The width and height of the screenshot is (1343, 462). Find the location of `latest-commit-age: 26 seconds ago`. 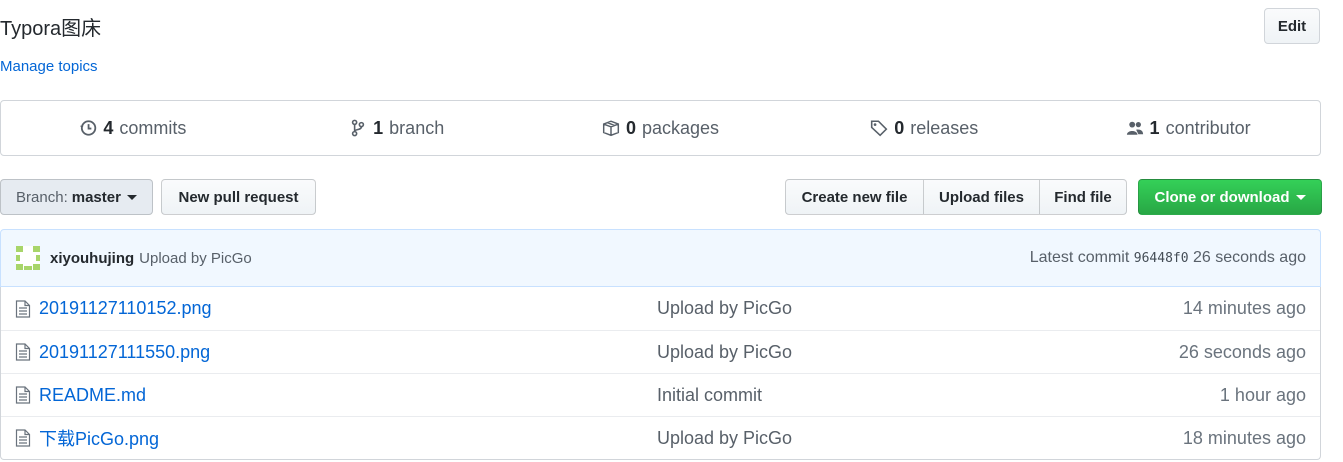

latest-commit-age: 26 seconds ago is located at coordinates (1249, 257).